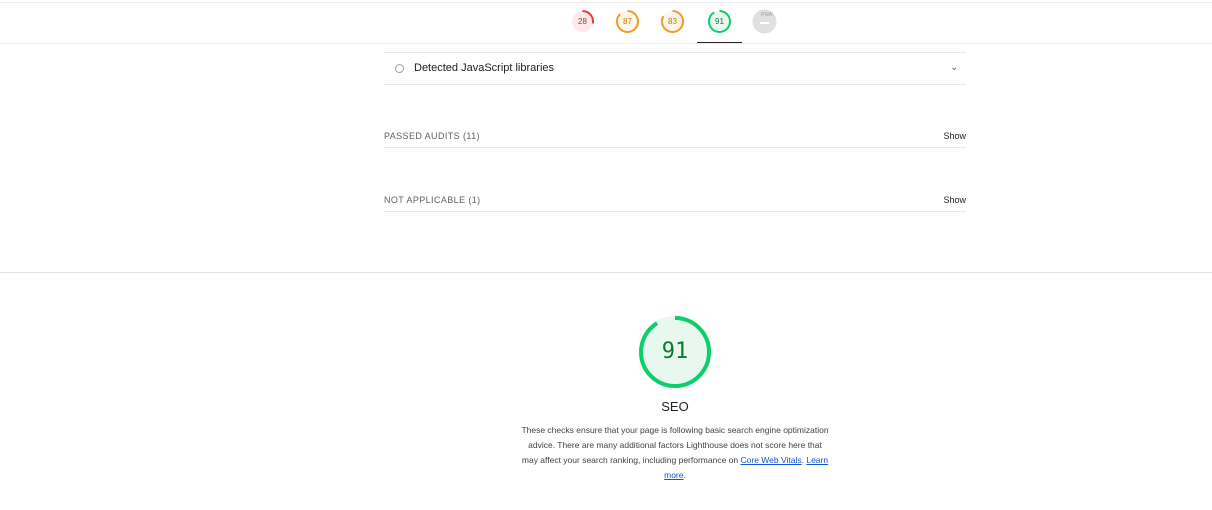 This screenshot has width=1212, height=510. I want to click on not-applicable-show-button: Show, so click(954, 200).